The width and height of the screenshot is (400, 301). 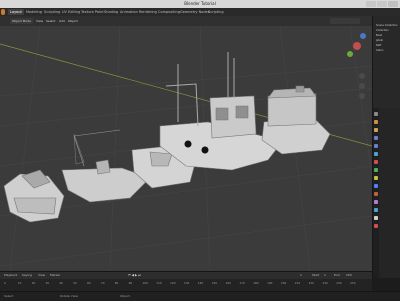 What do you see at coordinates (297, 283) in the screenshot?
I see `frame-tick-label: 210` at bounding box center [297, 283].